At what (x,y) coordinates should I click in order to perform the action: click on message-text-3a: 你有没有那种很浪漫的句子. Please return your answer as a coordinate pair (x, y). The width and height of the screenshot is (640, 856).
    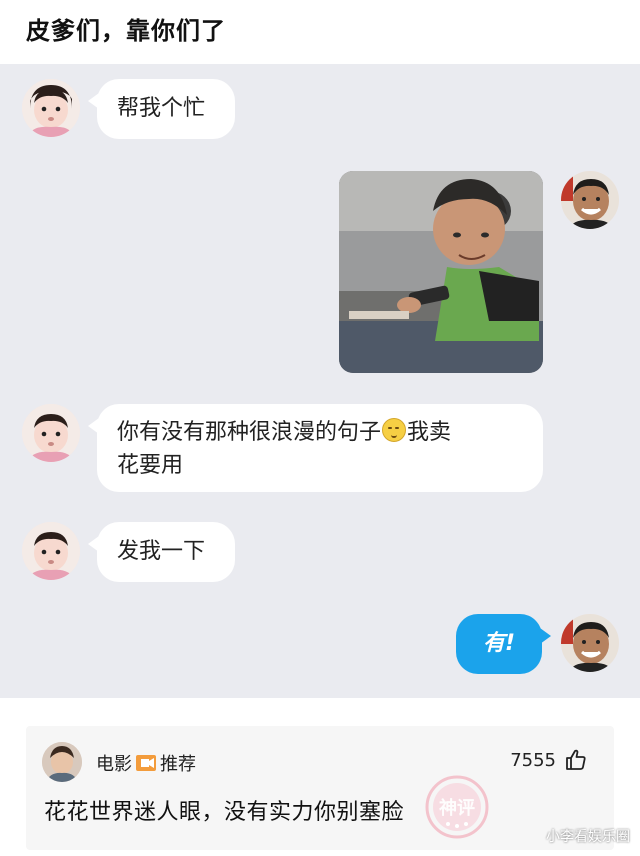
    Looking at the image, I should click on (249, 432).